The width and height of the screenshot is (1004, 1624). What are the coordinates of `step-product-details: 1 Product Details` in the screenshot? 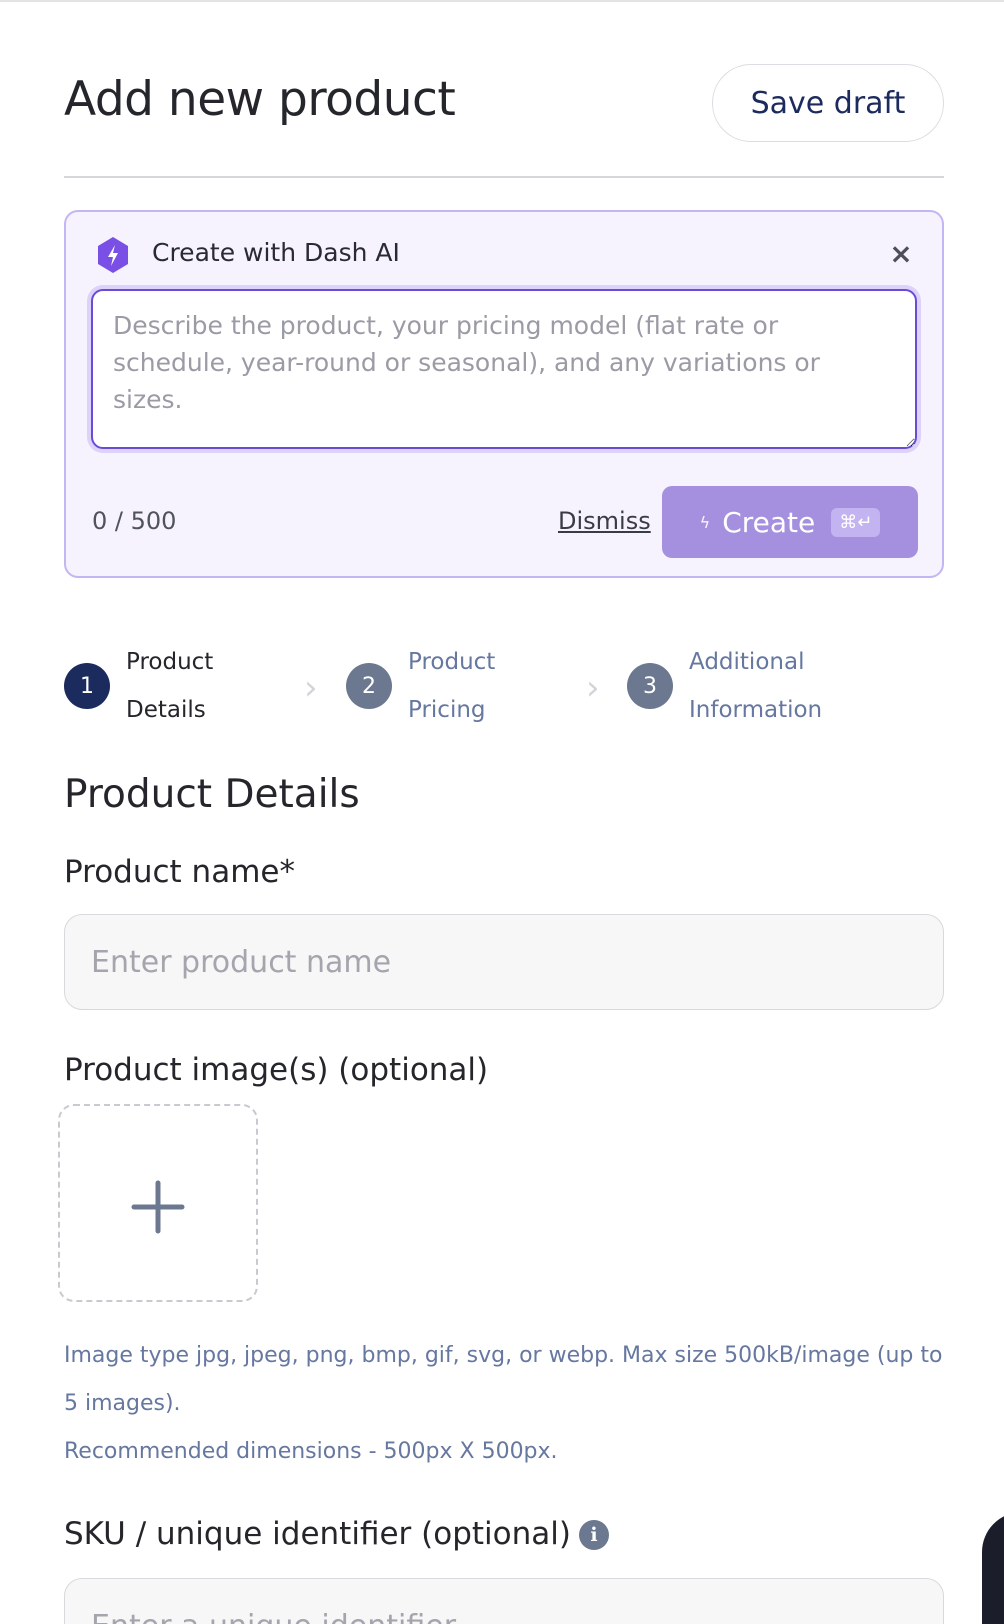 It's located at (165, 686).